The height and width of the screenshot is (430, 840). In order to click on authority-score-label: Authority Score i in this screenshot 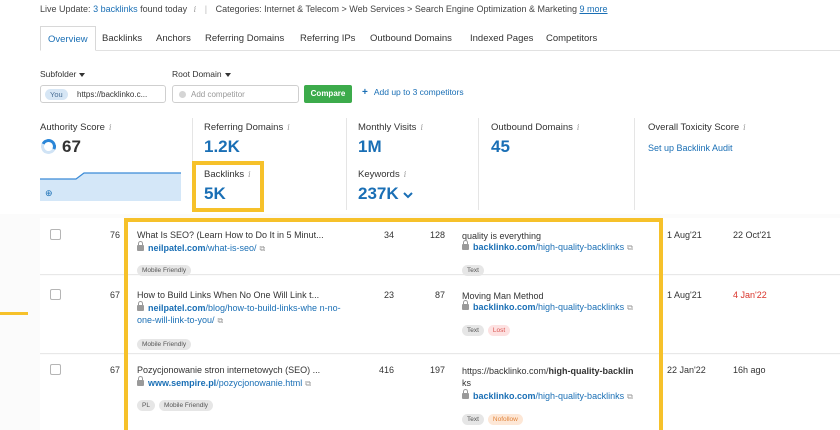, I will do `click(76, 127)`.